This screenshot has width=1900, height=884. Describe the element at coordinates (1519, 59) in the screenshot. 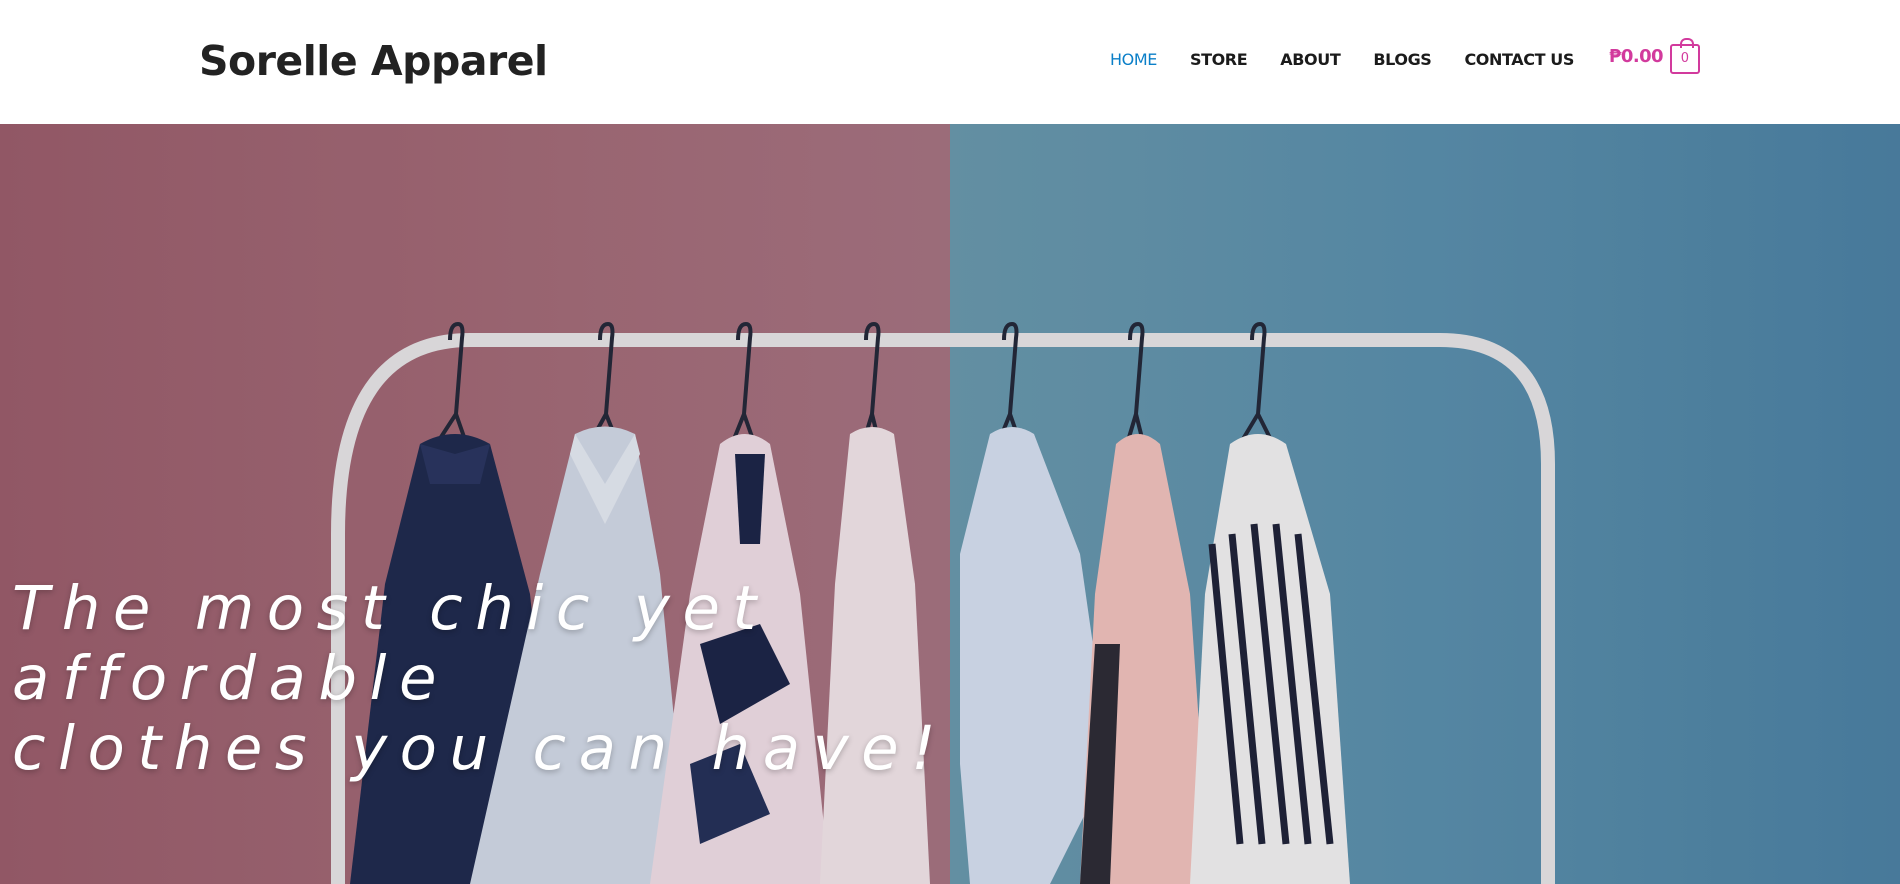

I see `nav-contact-link: CONTACT US` at that location.